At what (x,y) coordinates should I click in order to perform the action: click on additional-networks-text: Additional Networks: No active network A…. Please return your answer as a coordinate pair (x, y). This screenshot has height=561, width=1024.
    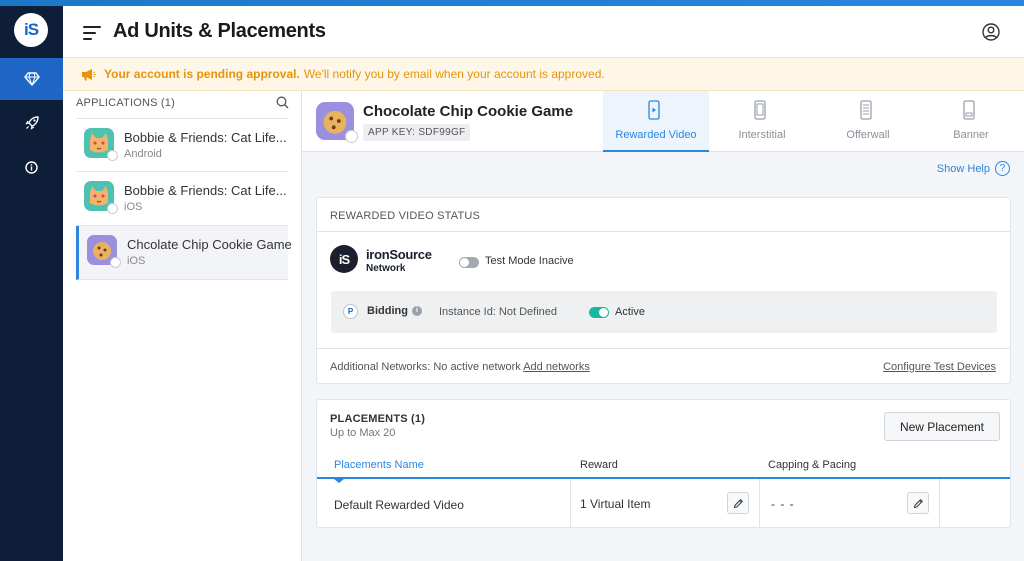
    Looking at the image, I should click on (460, 367).